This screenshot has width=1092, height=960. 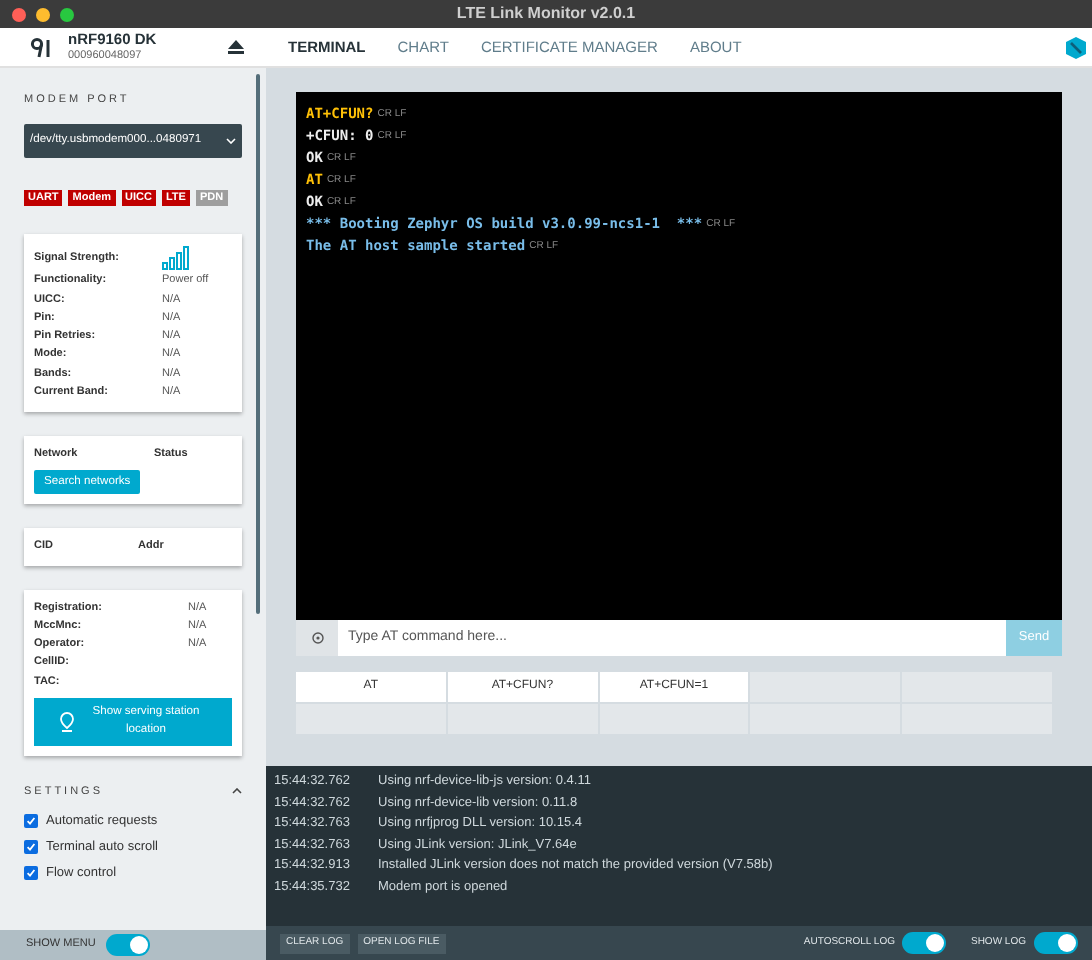 I want to click on history-button, so click(x=317, y=638).